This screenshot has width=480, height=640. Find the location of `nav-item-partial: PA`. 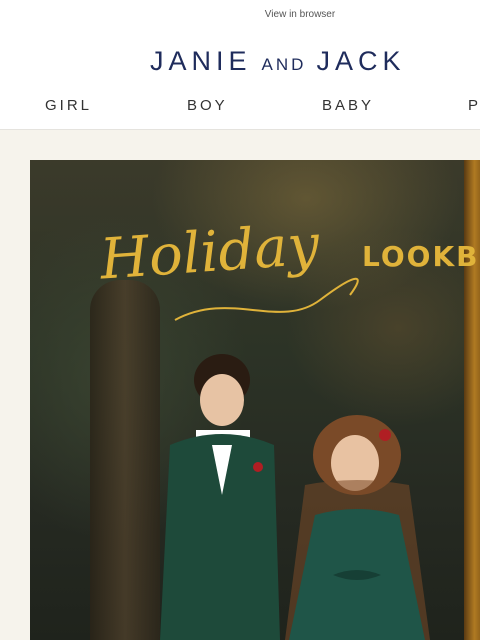

nav-item-partial: PA is located at coordinates (474, 105).